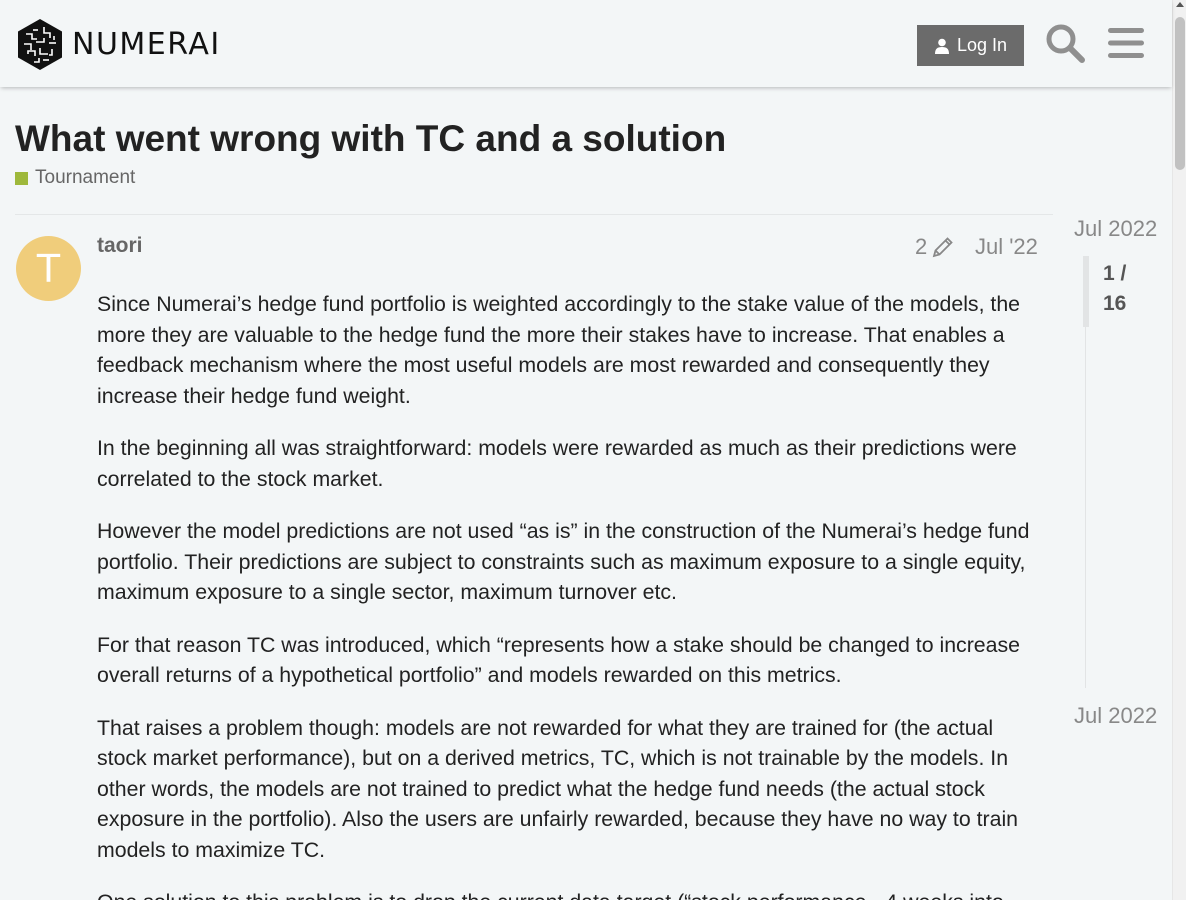 This screenshot has width=1186, height=900. I want to click on hamburger-icon, so click(1126, 43).